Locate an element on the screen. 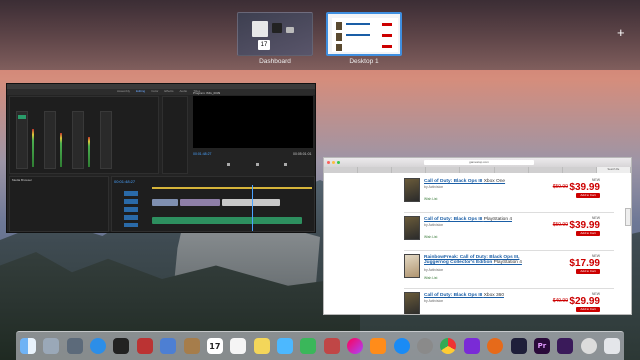  tab-effects: Effects is located at coordinates (168, 92).